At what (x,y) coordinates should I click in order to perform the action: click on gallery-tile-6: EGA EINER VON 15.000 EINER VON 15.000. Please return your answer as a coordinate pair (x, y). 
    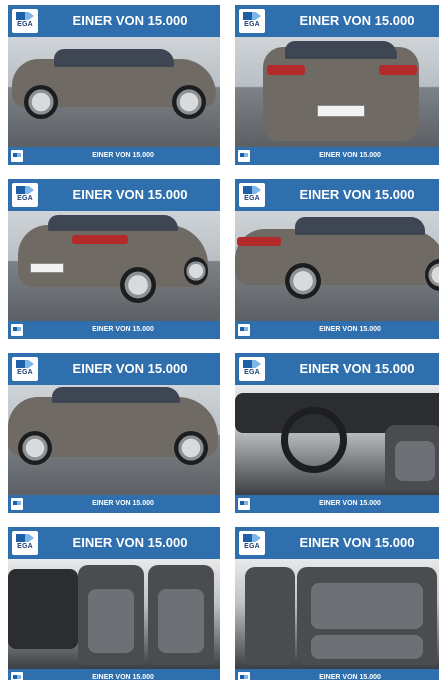
    Looking at the image, I should click on (337, 433).